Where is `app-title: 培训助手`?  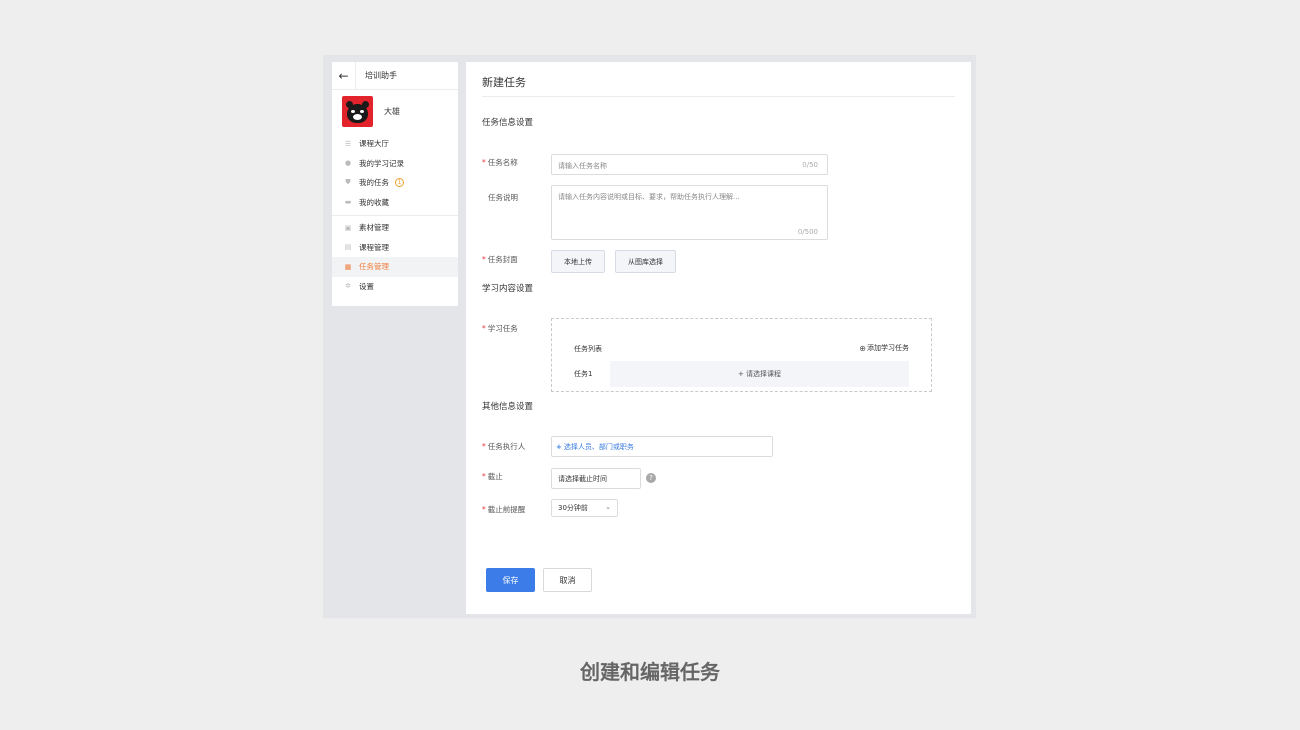 app-title: 培训助手 is located at coordinates (381, 75).